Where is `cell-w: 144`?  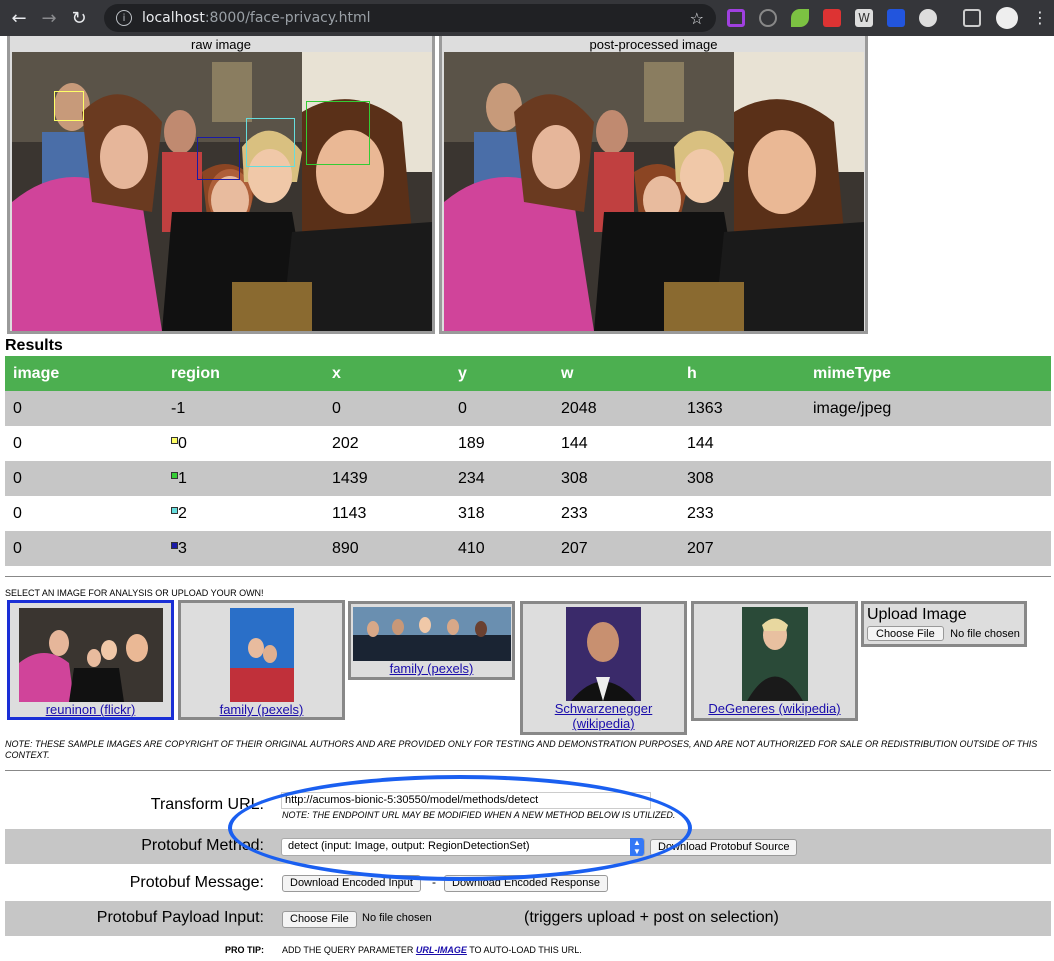 cell-w: 144 is located at coordinates (574, 443).